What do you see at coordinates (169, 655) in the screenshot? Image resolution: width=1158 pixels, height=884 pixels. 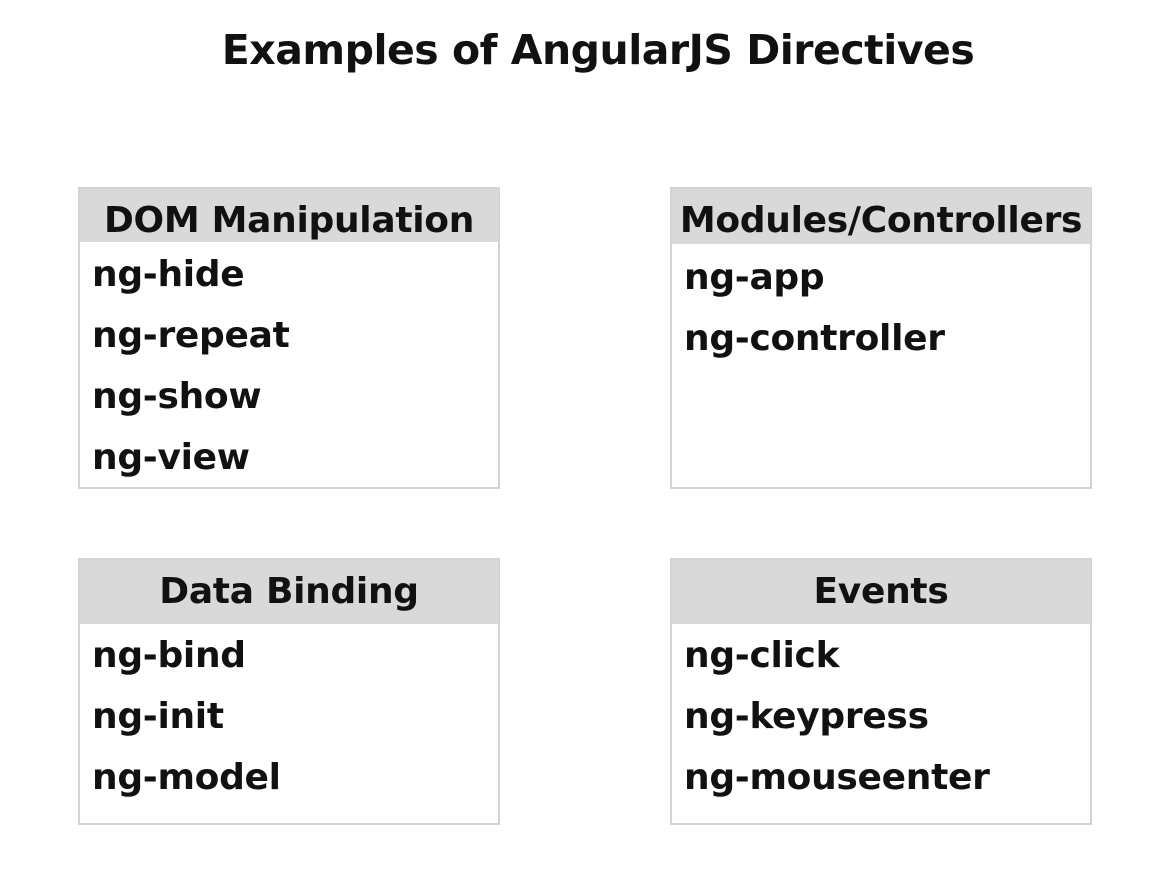 I see `directive-item: ng-bind` at bounding box center [169, 655].